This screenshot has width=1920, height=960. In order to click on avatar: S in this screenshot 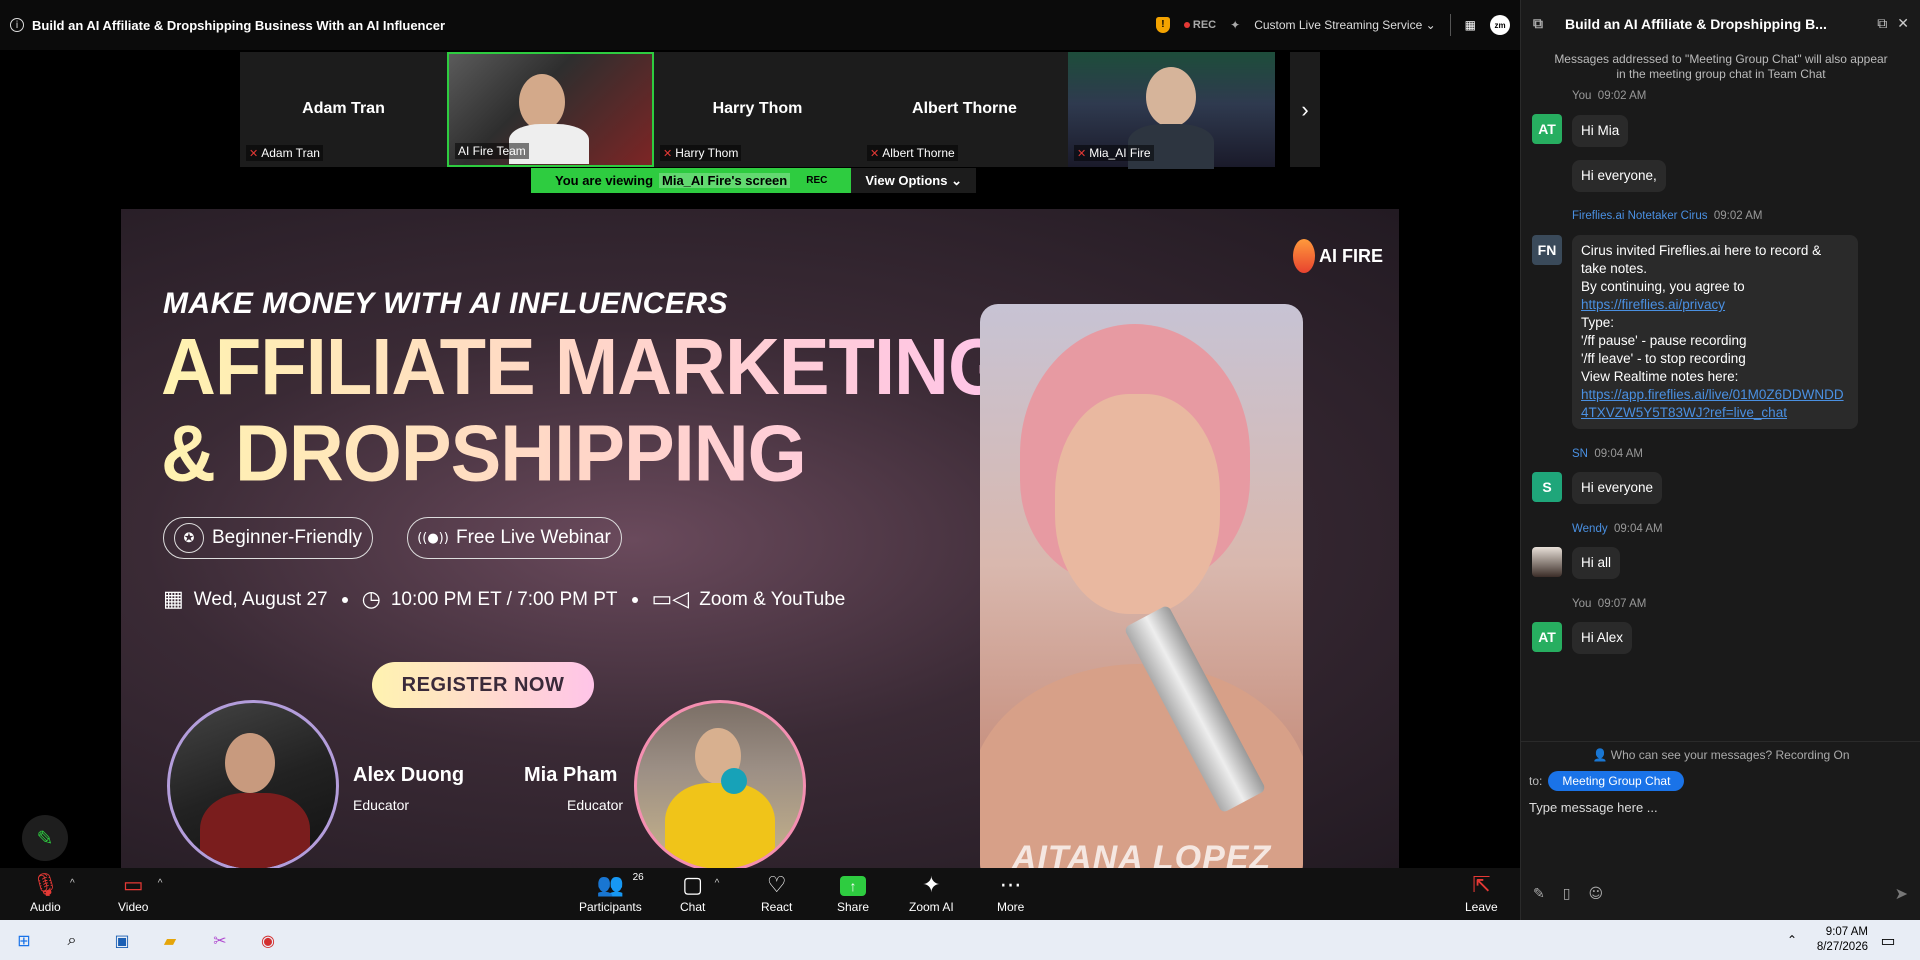, I will do `click(1547, 487)`.